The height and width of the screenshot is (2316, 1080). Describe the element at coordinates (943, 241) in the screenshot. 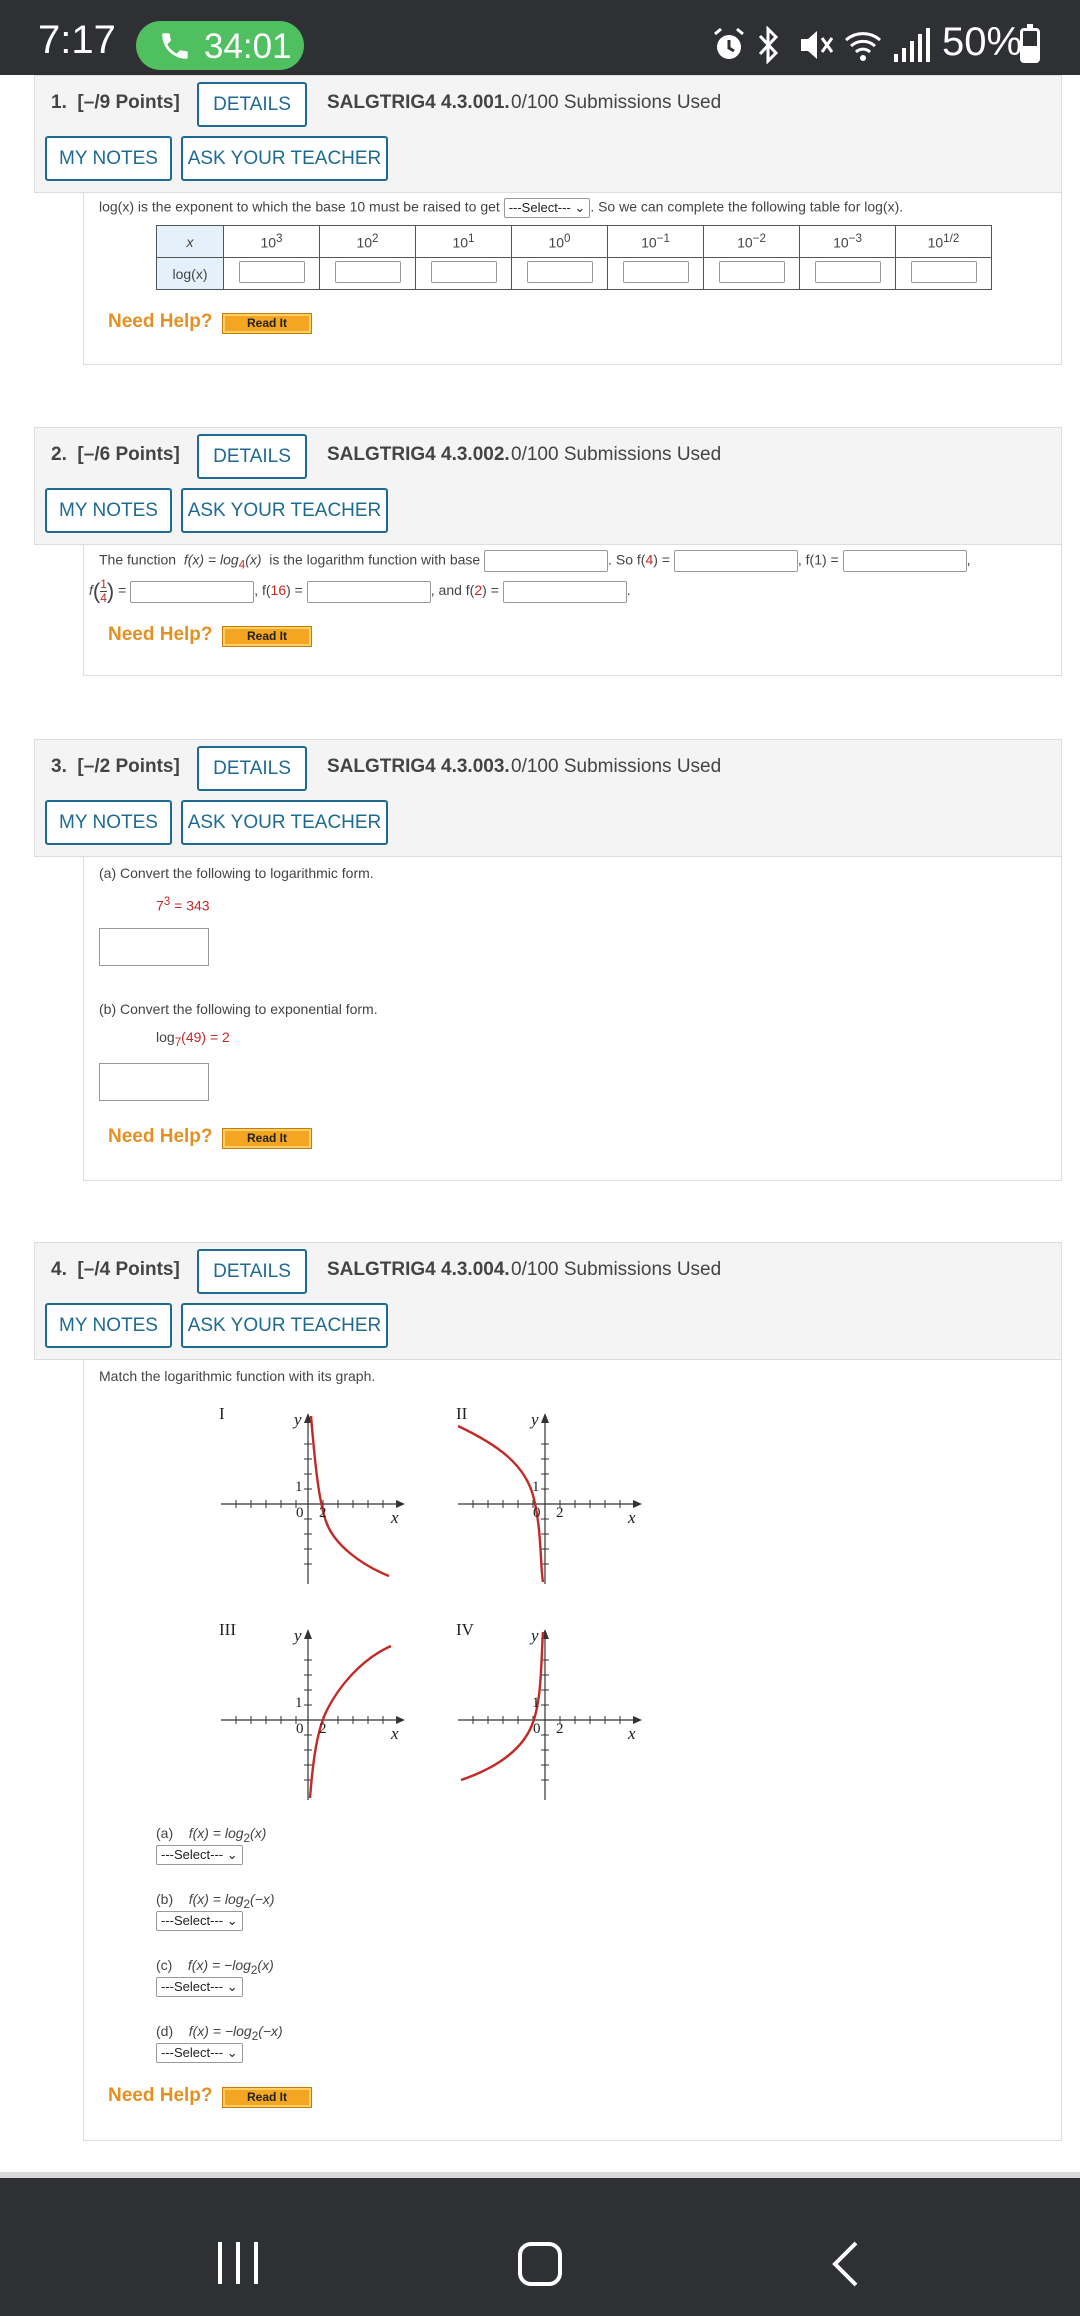

I see `table-x-cell: 101/2` at that location.